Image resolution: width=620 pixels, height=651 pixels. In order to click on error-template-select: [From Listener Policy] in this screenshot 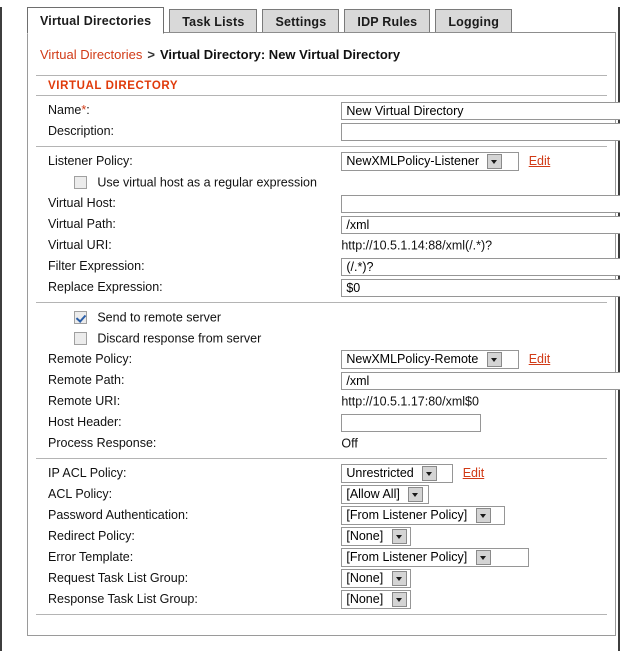, I will do `click(435, 558)`.